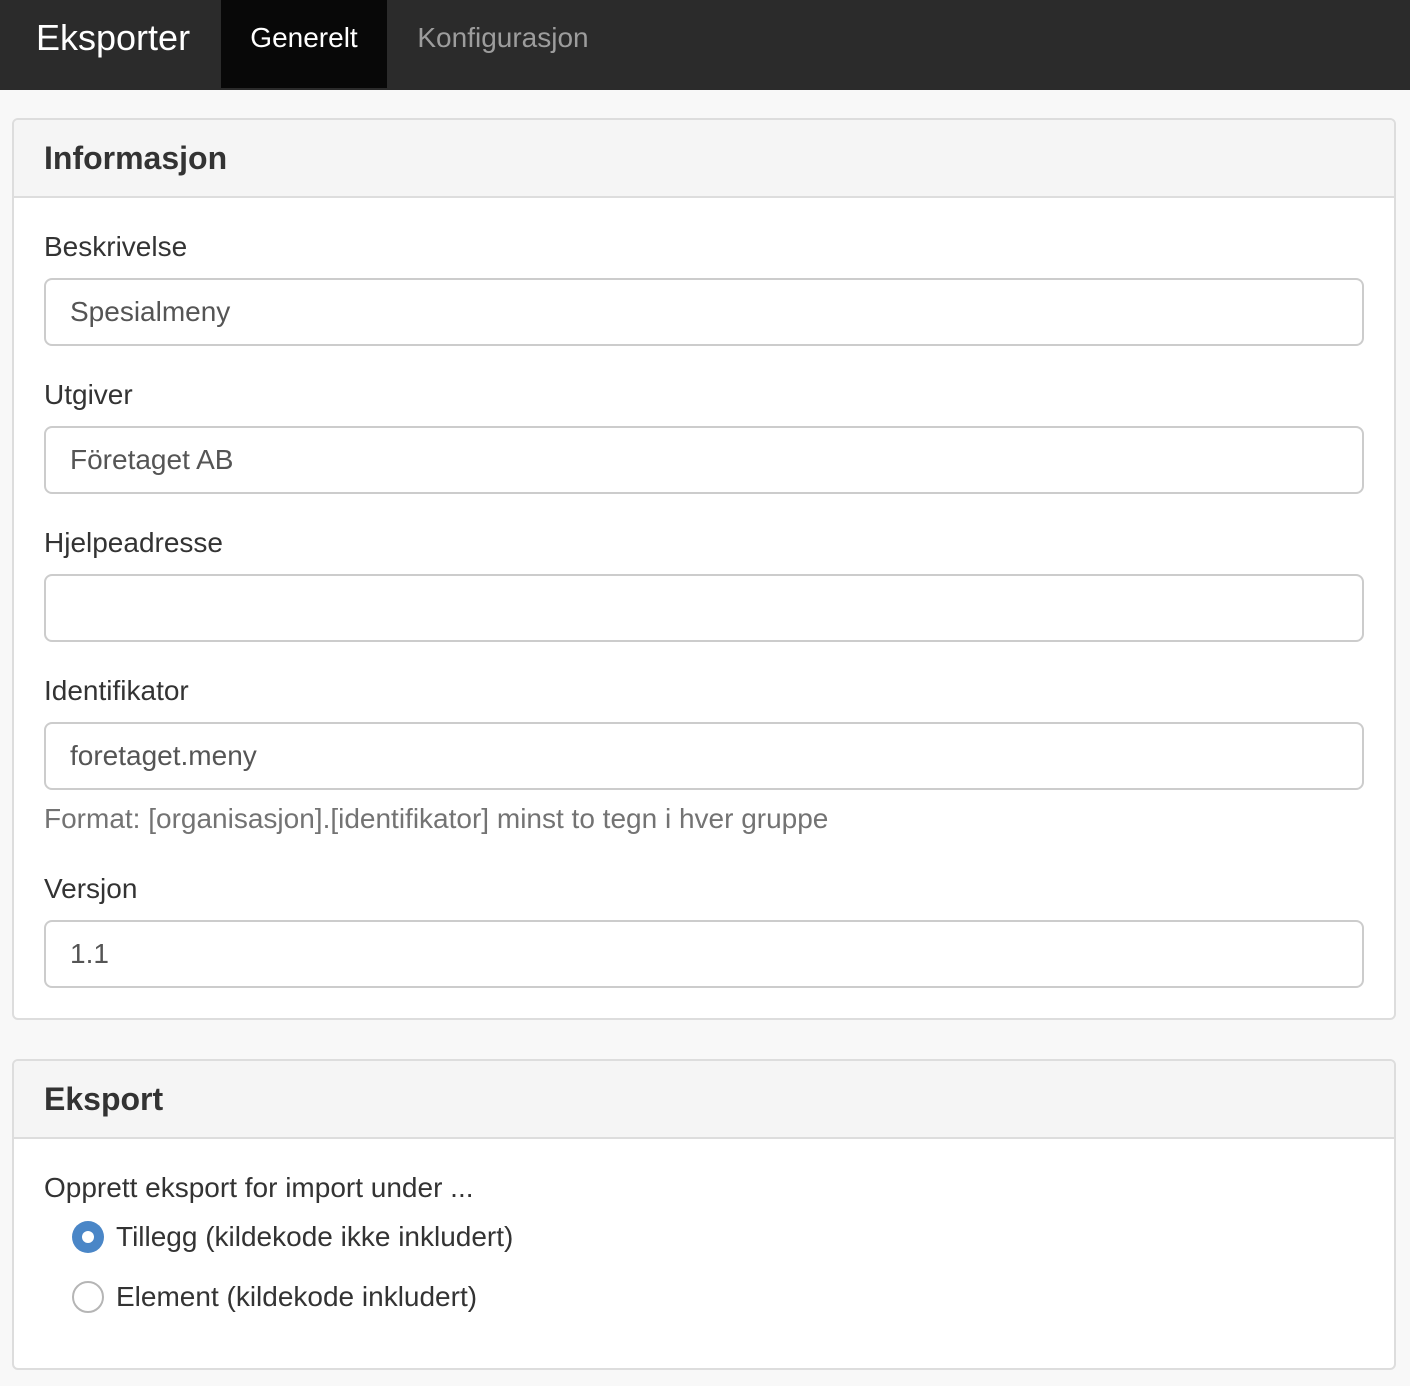 This screenshot has height=1386, width=1410. Describe the element at coordinates (704, 159) in the screenshot. I see `info-panel-title: Informasjon` at that location.